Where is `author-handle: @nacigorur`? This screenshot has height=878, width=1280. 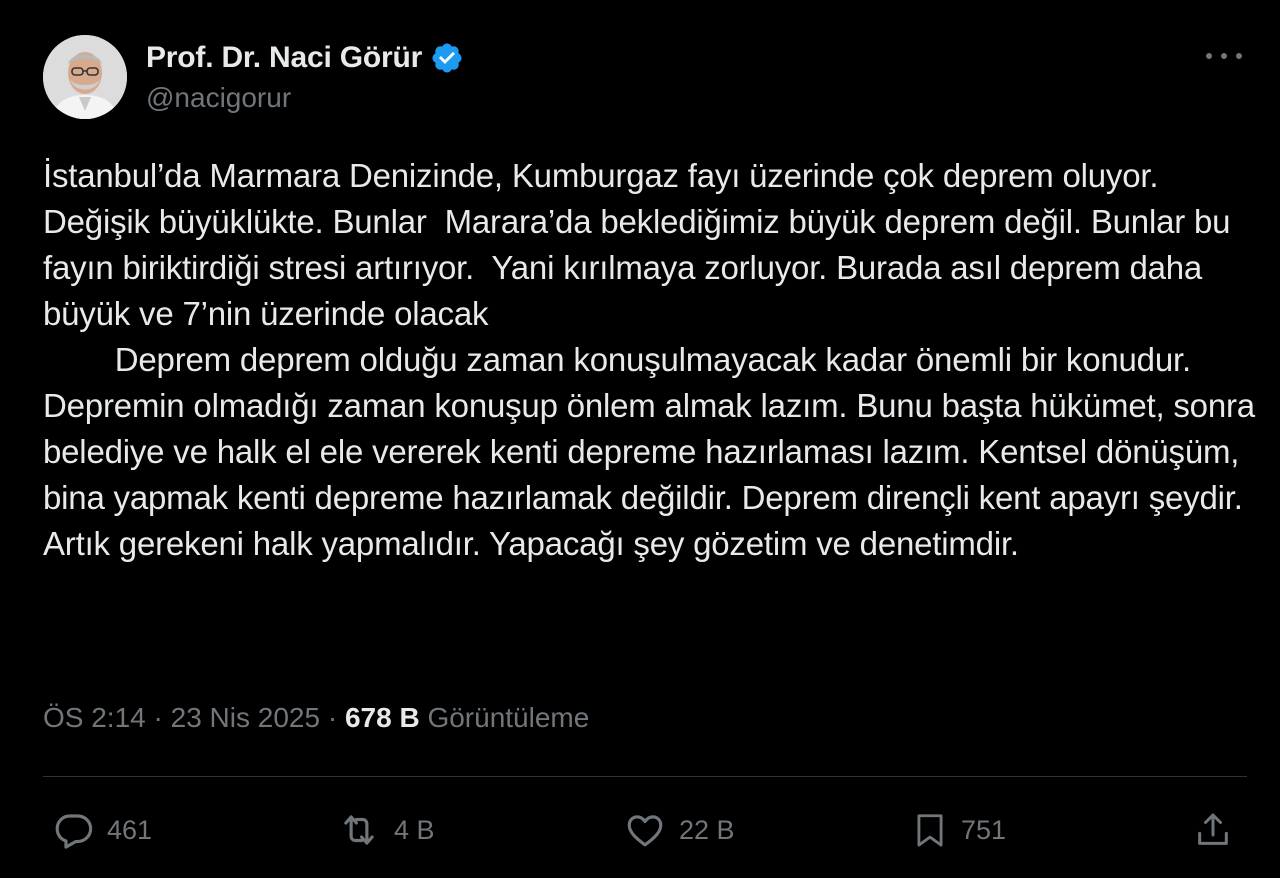
author-handle: @nacigorur is located at coordinates (218, 98).